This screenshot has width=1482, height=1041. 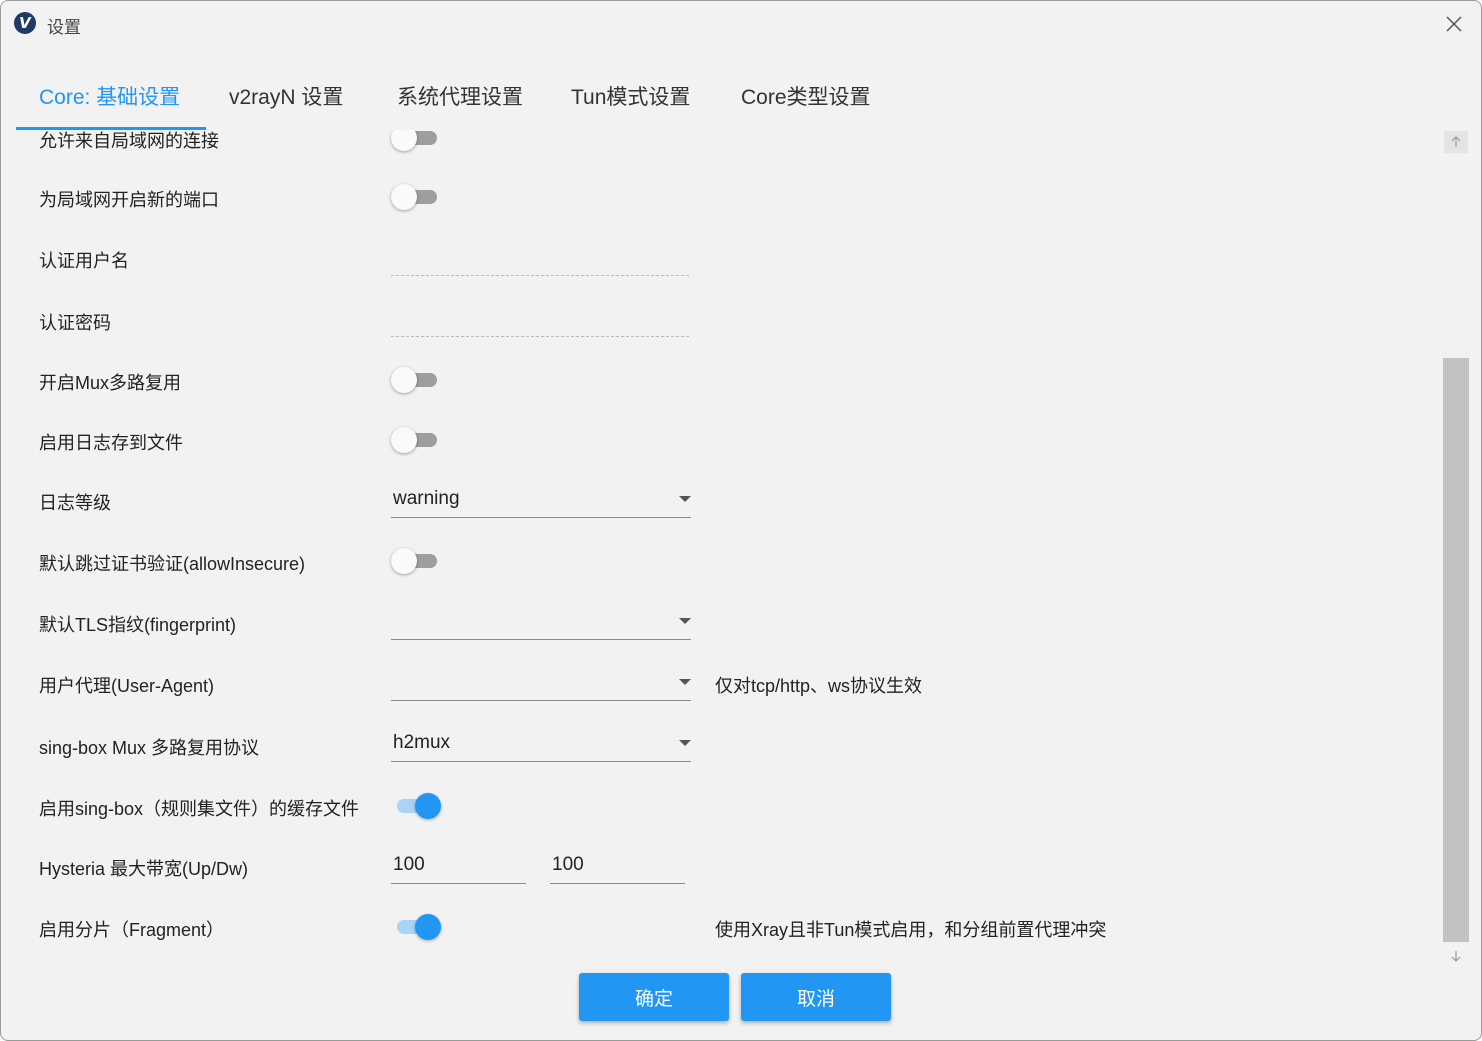 I want to click on scroll-down-button, so click(x=1456, y=956).